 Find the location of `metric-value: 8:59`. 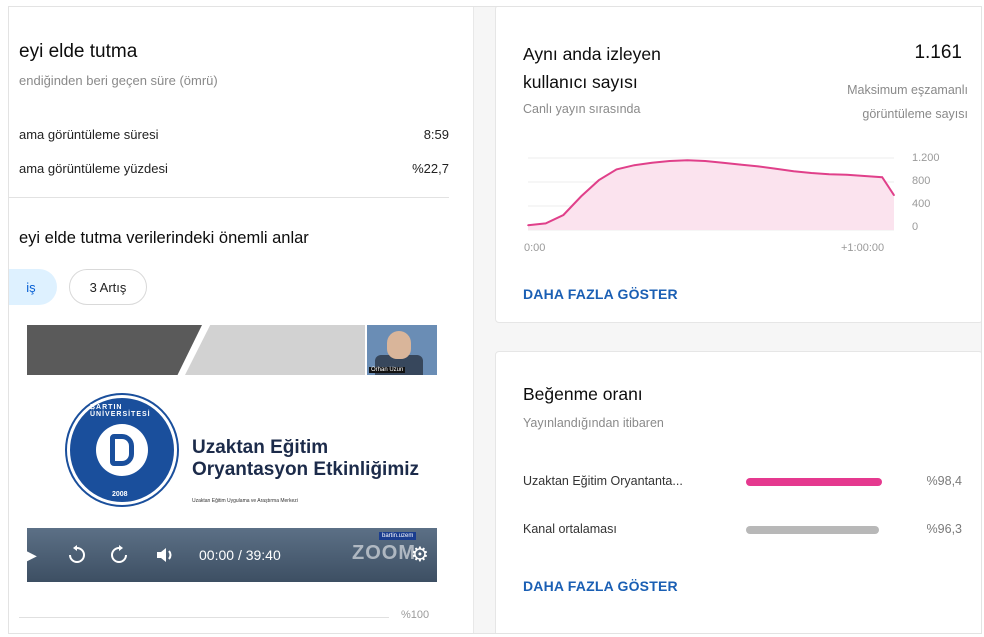

metric-value: 8:59 is located at coordinates (436, 134).